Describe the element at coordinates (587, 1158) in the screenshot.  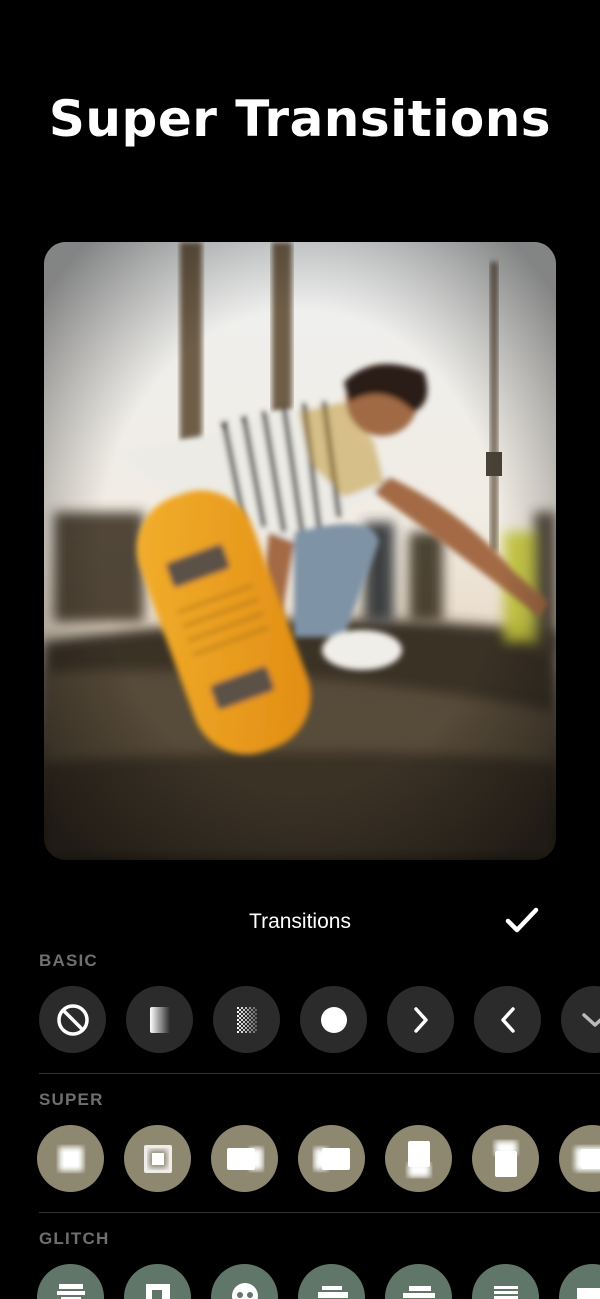
I see `spin-blur-icon` at that location.